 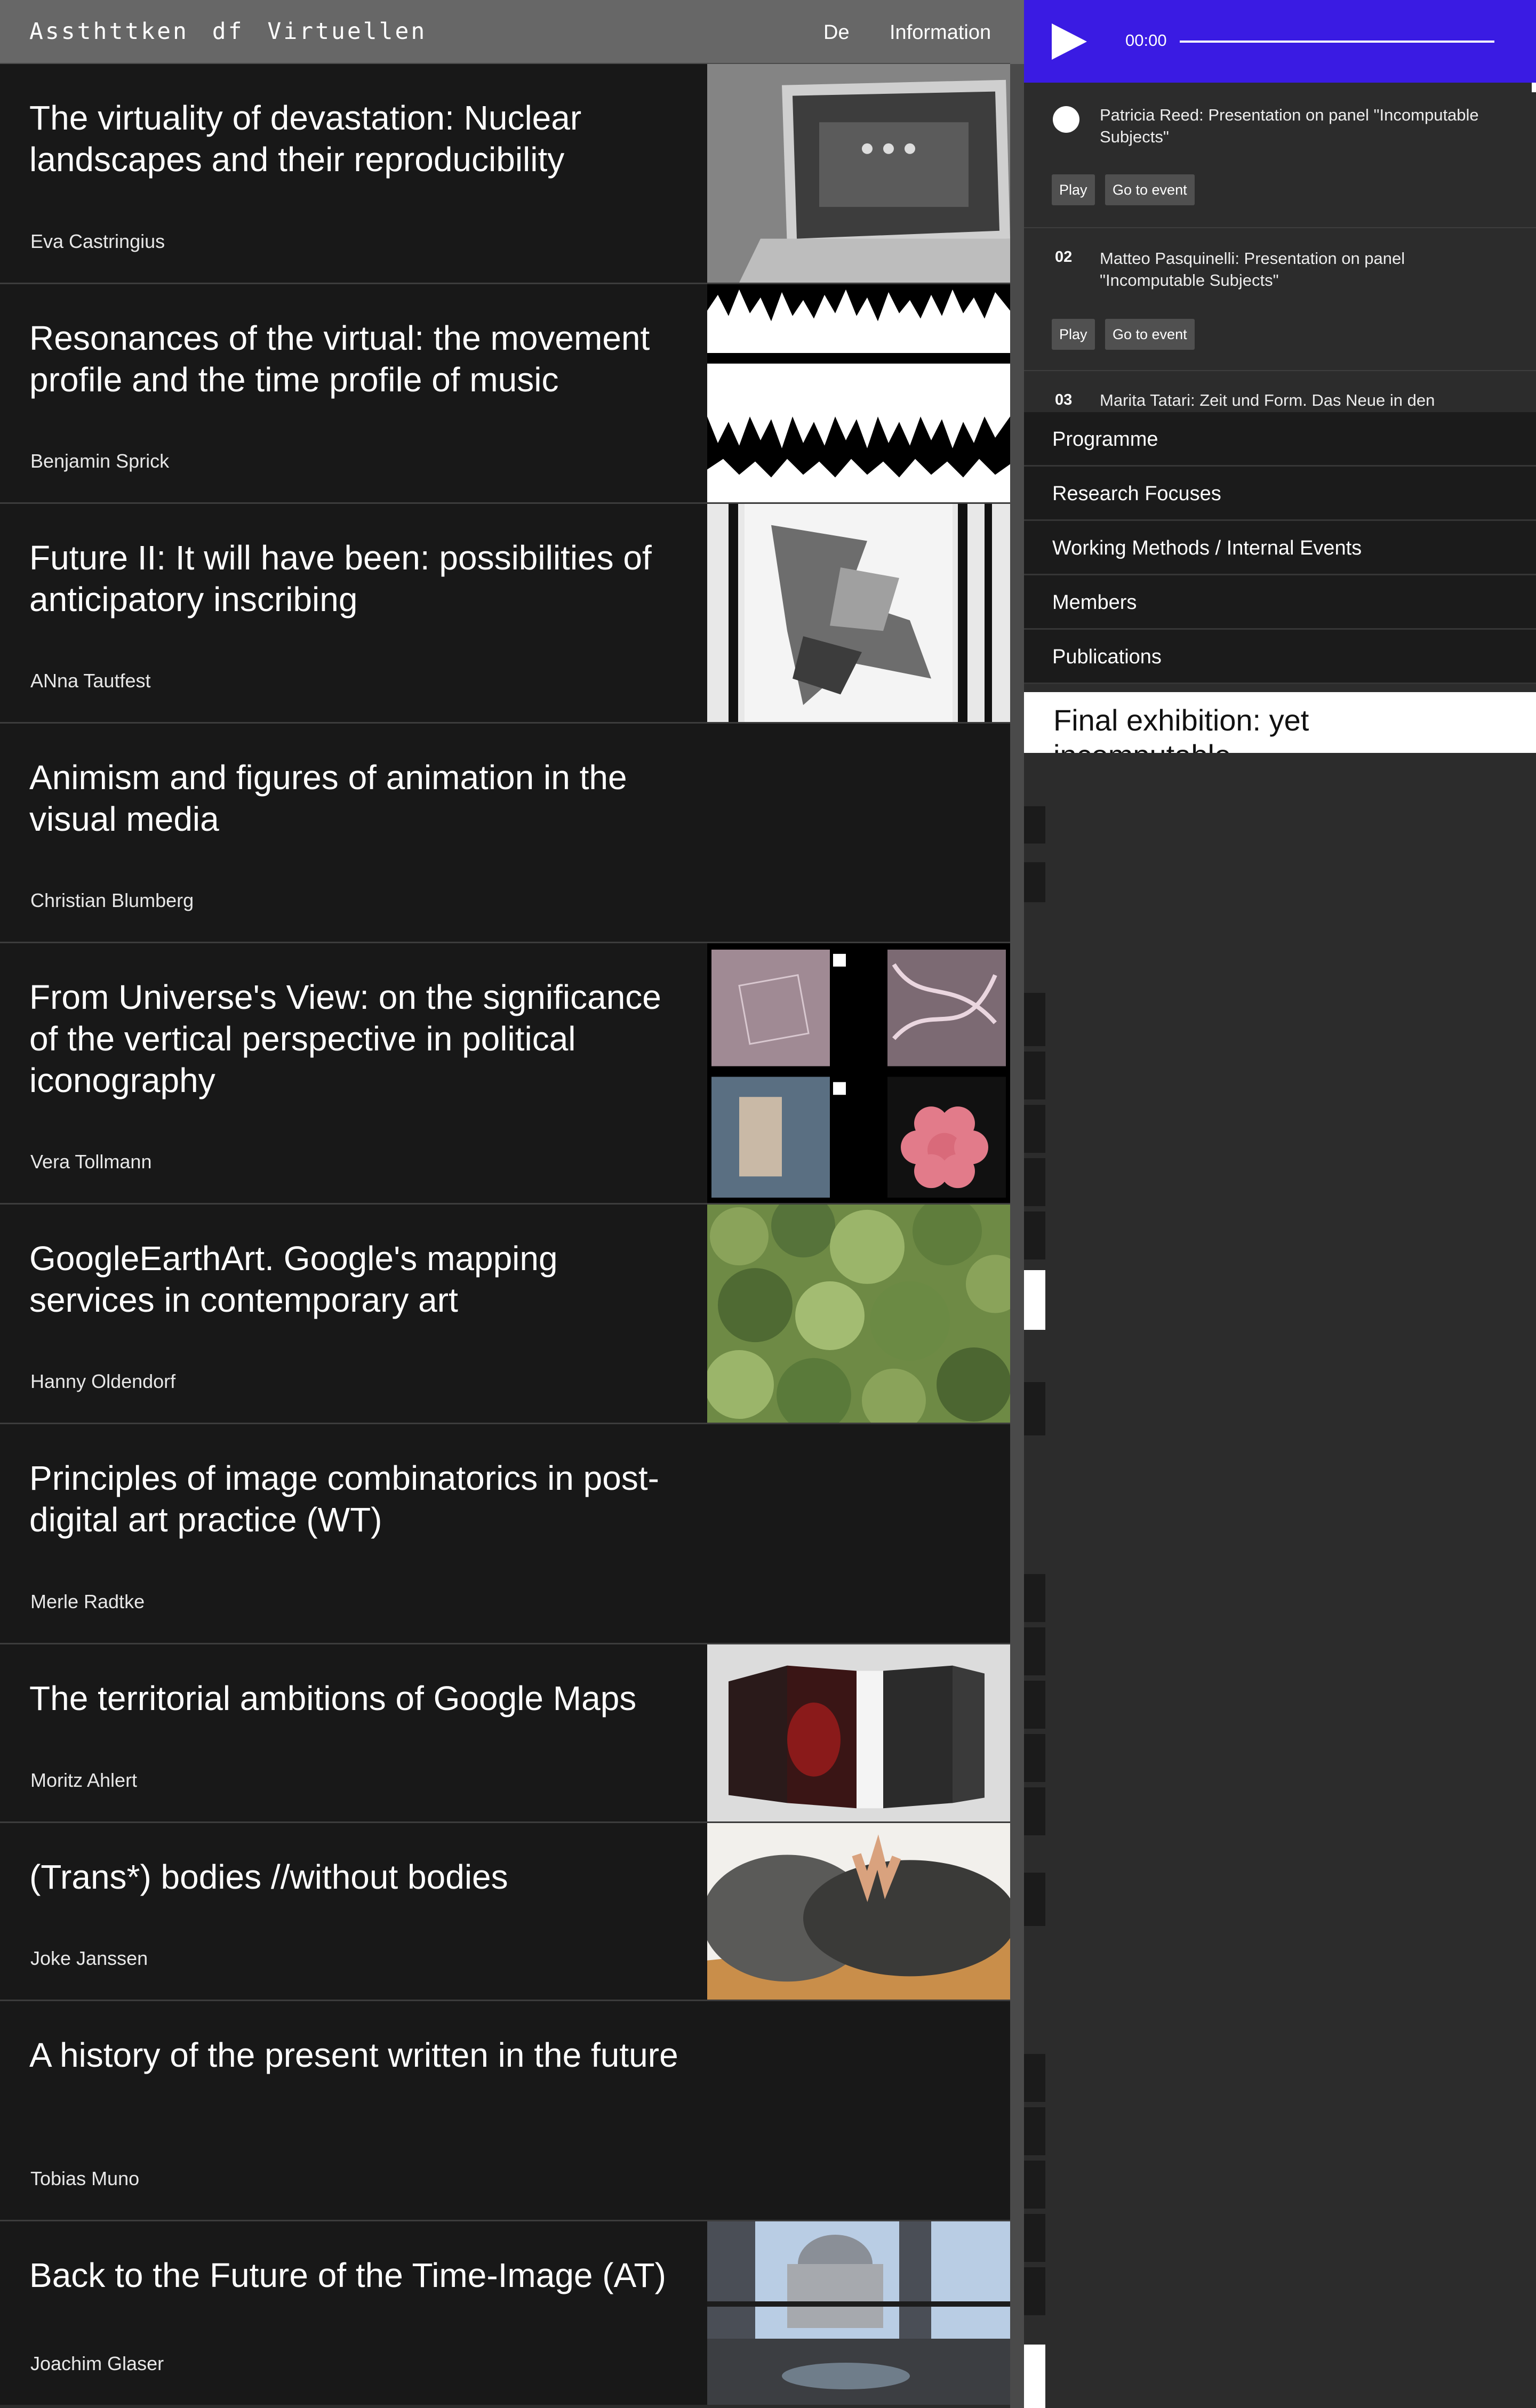 I want to click on feature-title: Final exhibition: yet incomputable, so click(x=1192, y=728).